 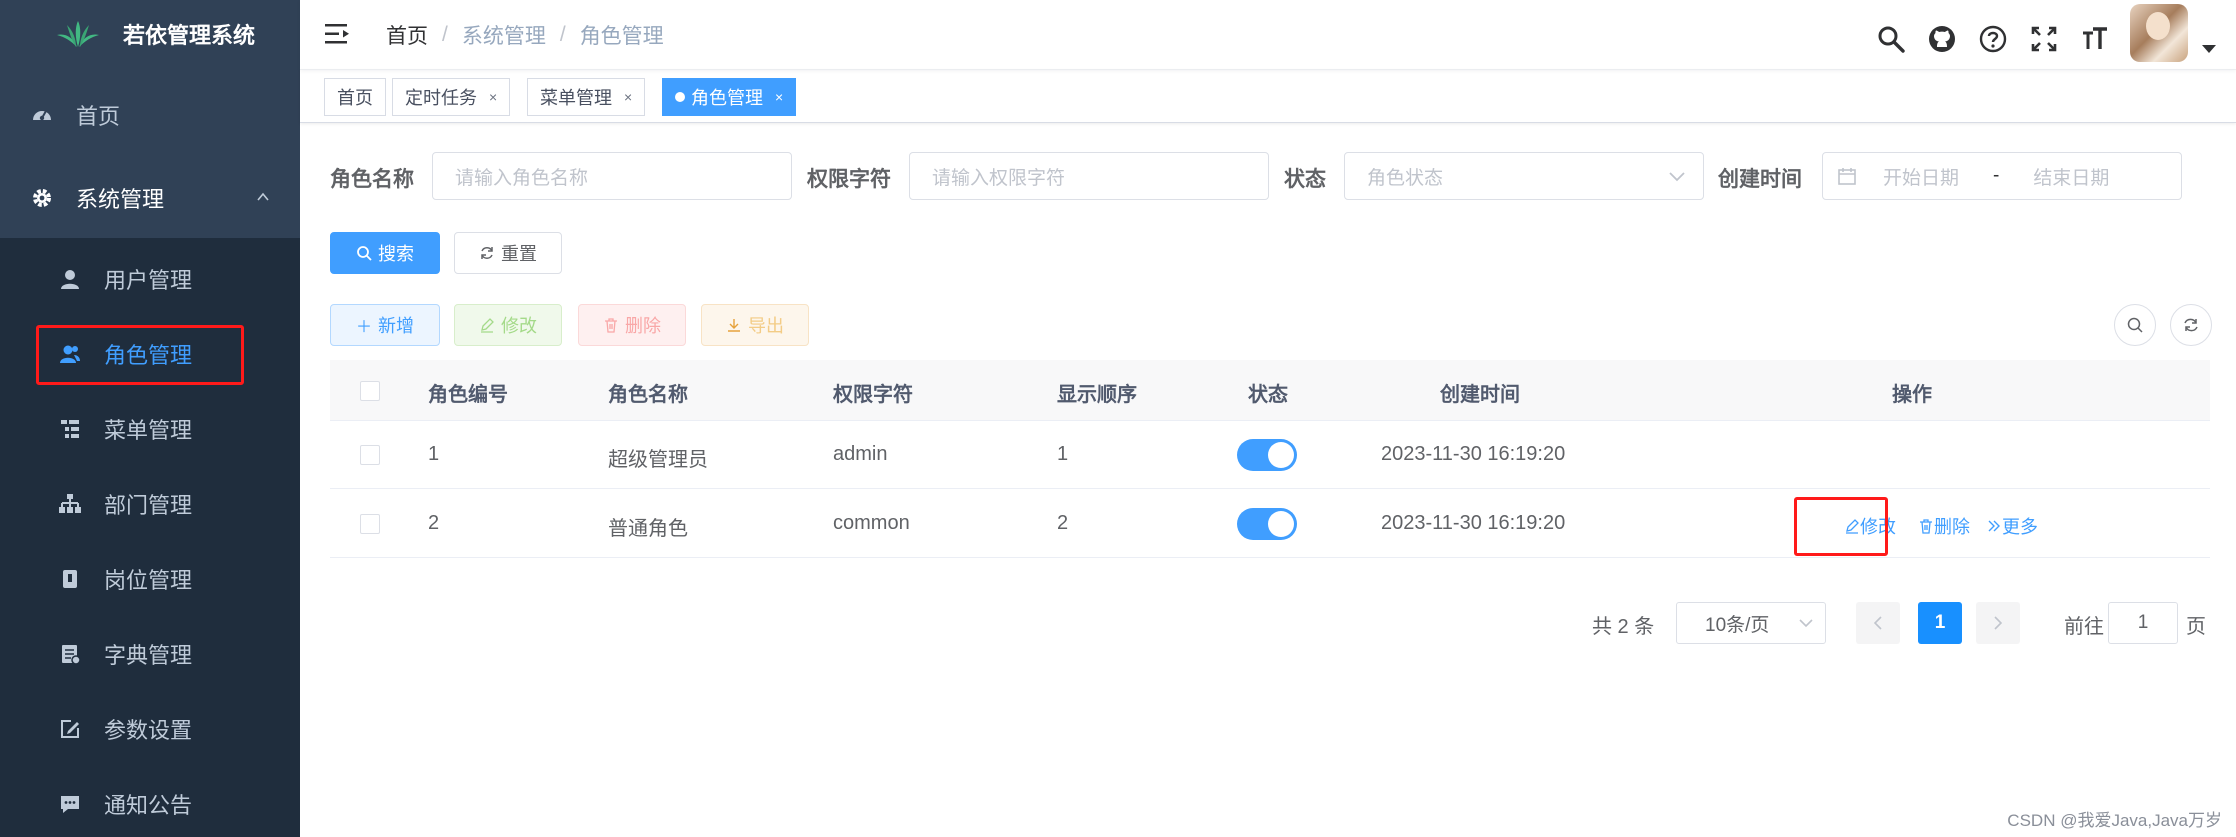 I want to click on question-icon, so click(x=1993, y=39).